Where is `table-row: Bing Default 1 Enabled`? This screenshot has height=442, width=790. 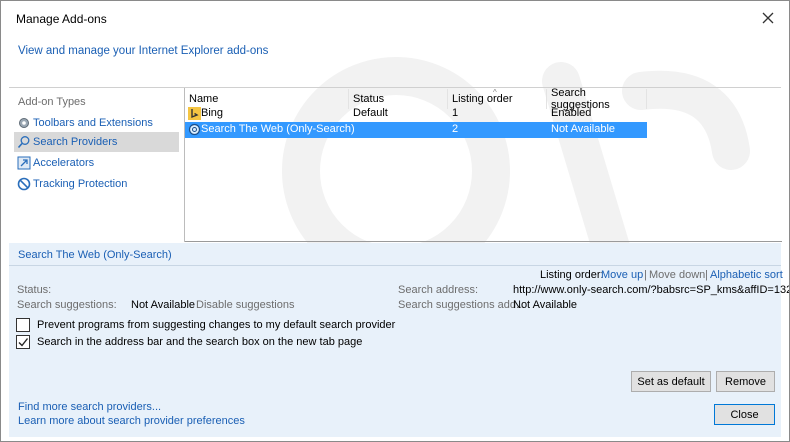 table-row: Bing Default 1 Enabled is located at coordinates (416, 114).